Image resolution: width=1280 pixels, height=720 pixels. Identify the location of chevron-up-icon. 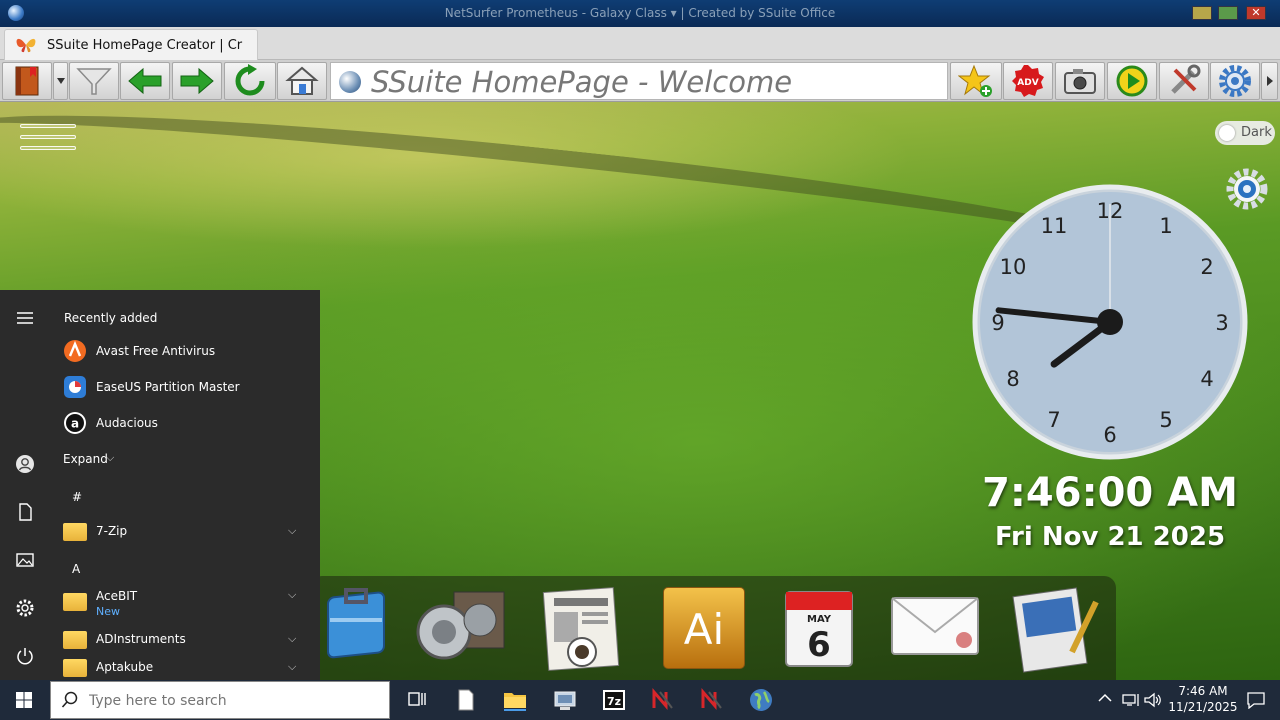
(1105, 699).